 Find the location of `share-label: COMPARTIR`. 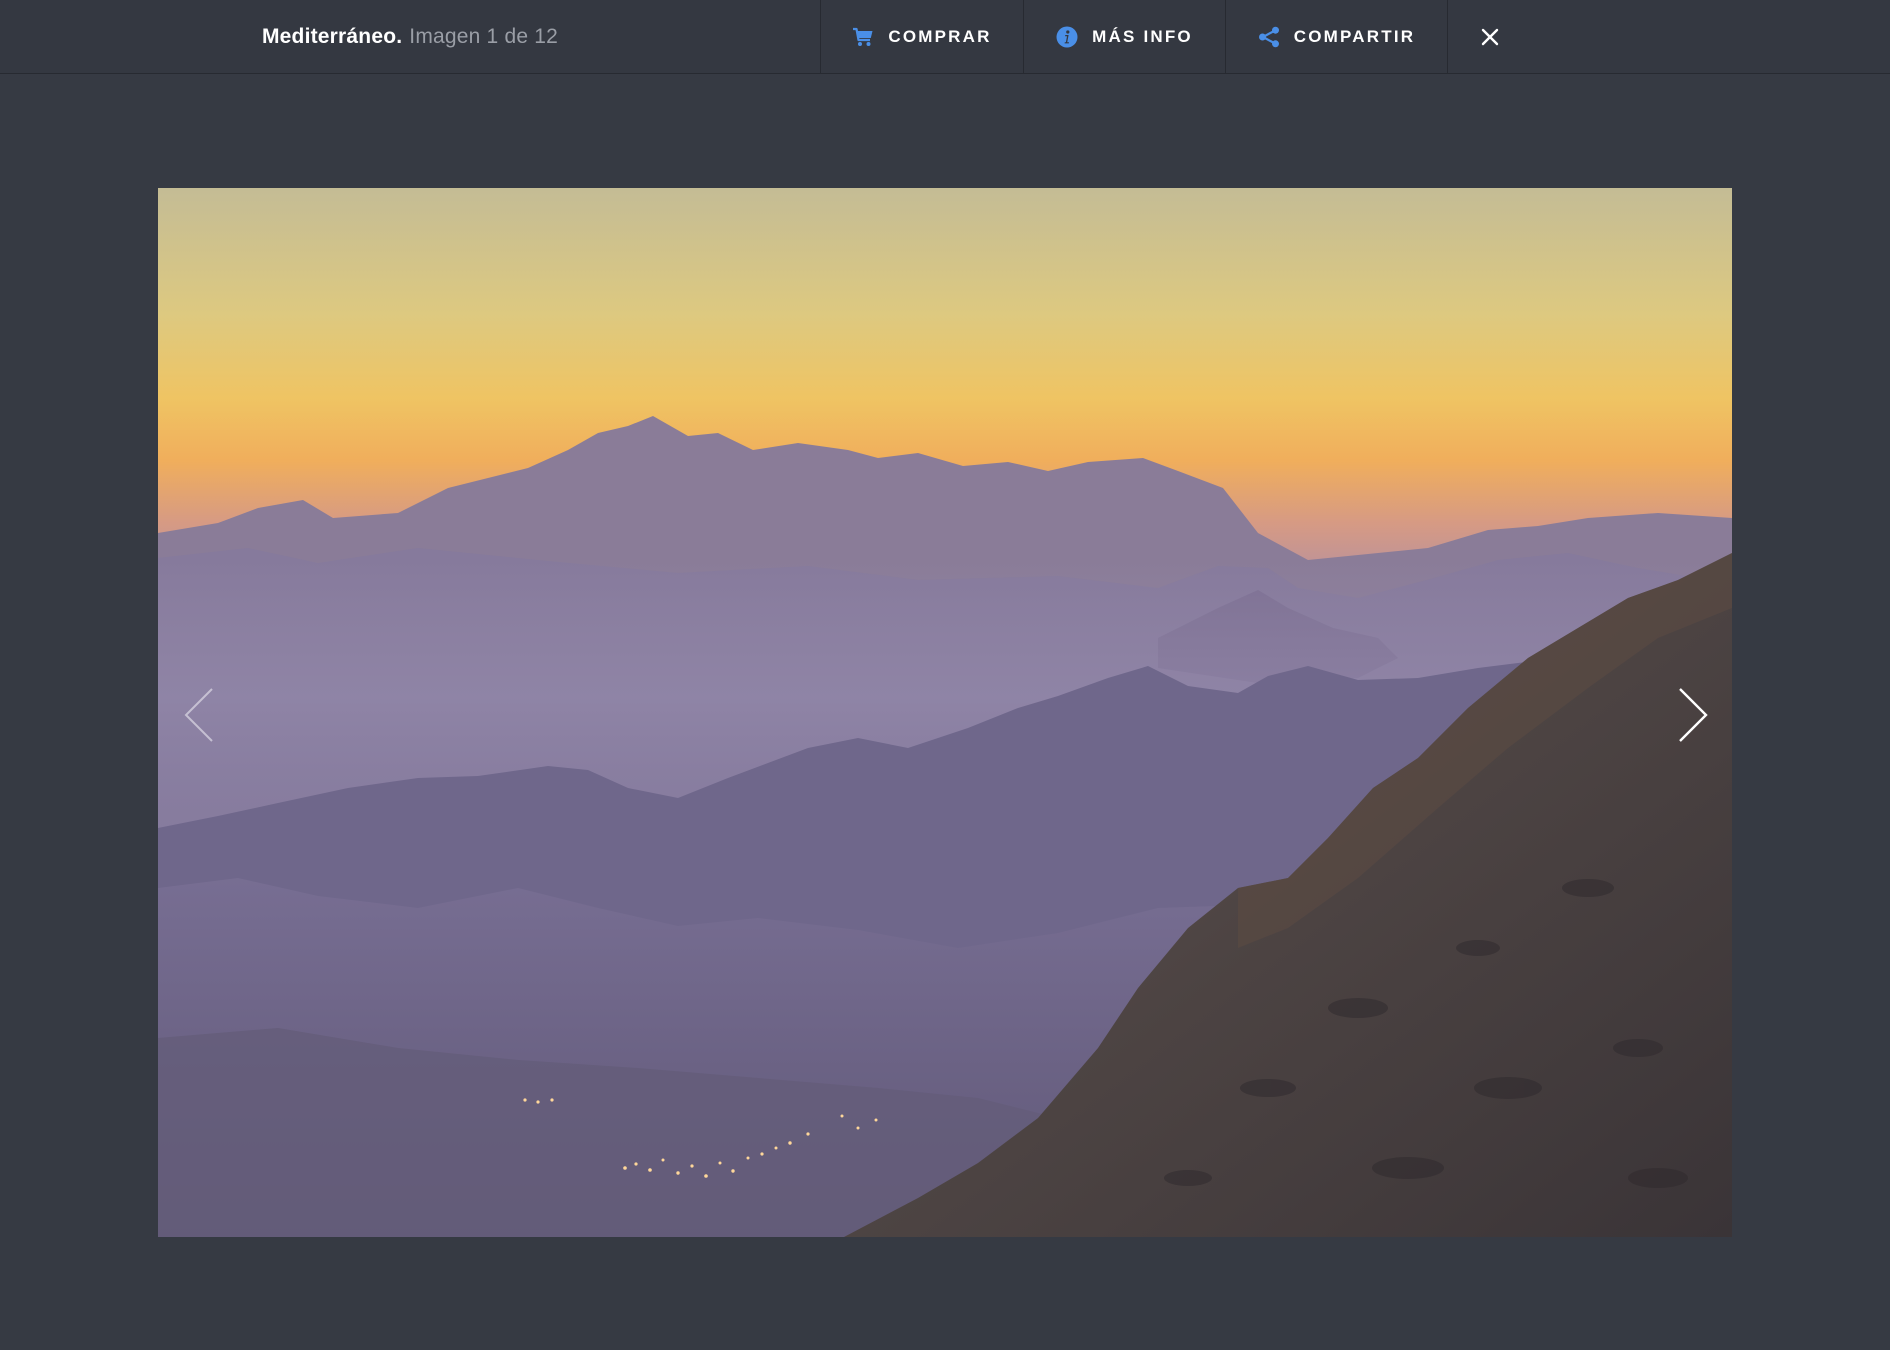

share-label: COMPARTIR is located at coordinates (1354, 36).